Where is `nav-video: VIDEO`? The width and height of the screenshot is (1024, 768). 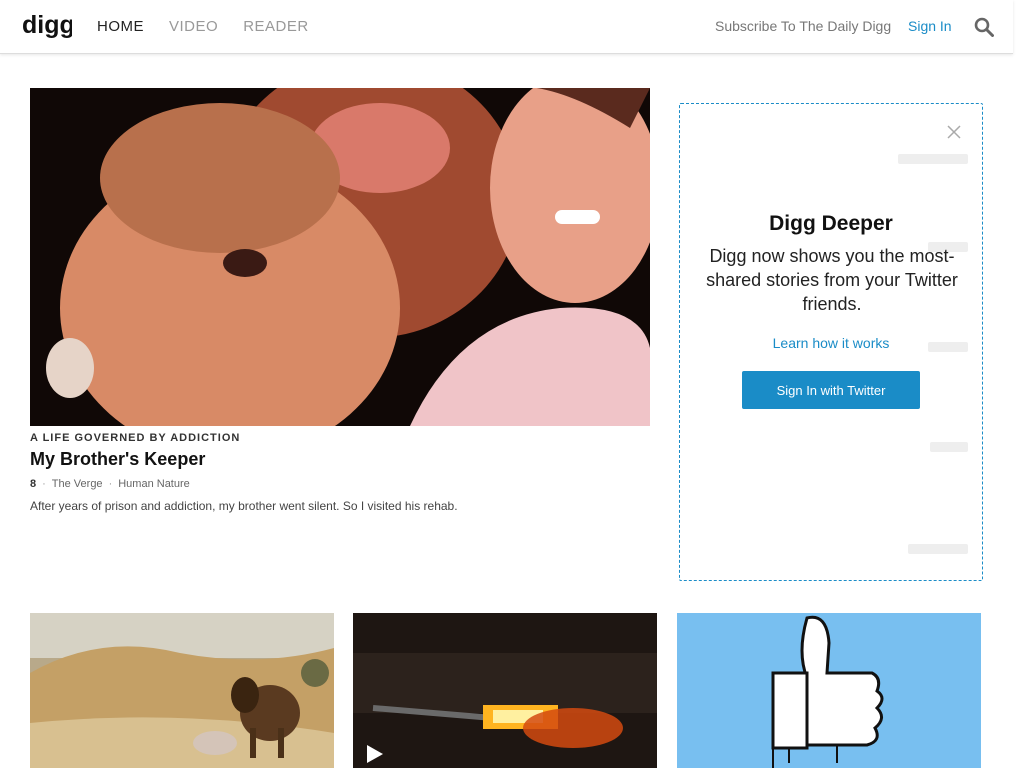
nav-video: VIDEO is located at coordinates (193, 26).